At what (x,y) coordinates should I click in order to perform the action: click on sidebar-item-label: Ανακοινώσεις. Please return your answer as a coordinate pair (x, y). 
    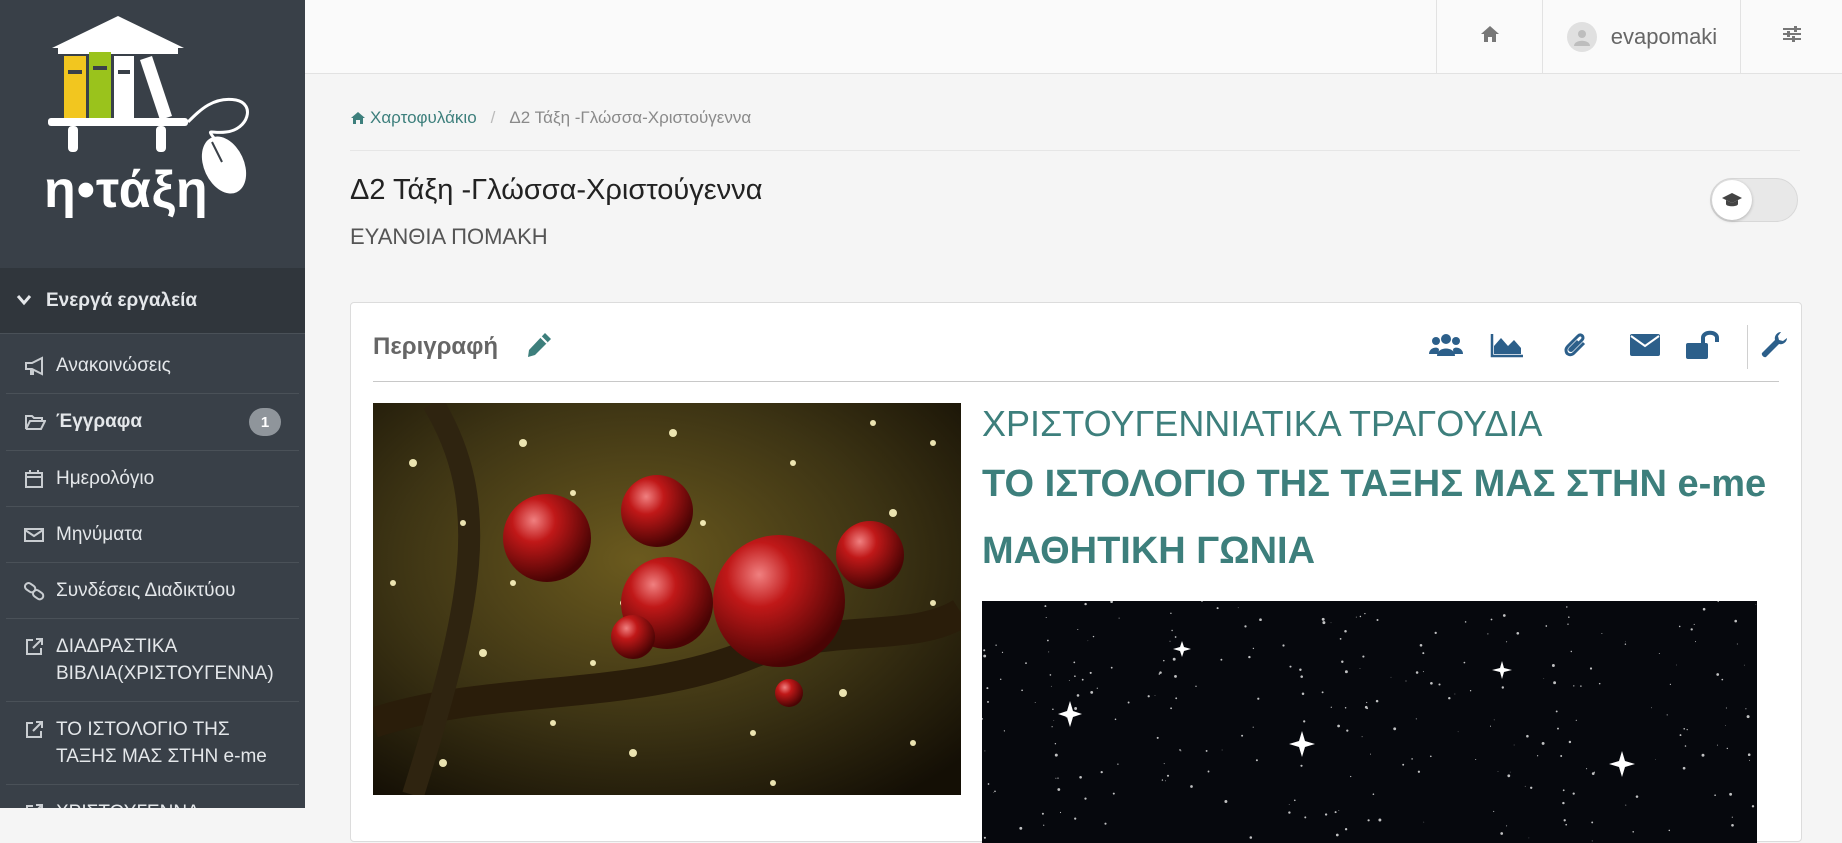
    Looking at the image, I should click on (113, 365).